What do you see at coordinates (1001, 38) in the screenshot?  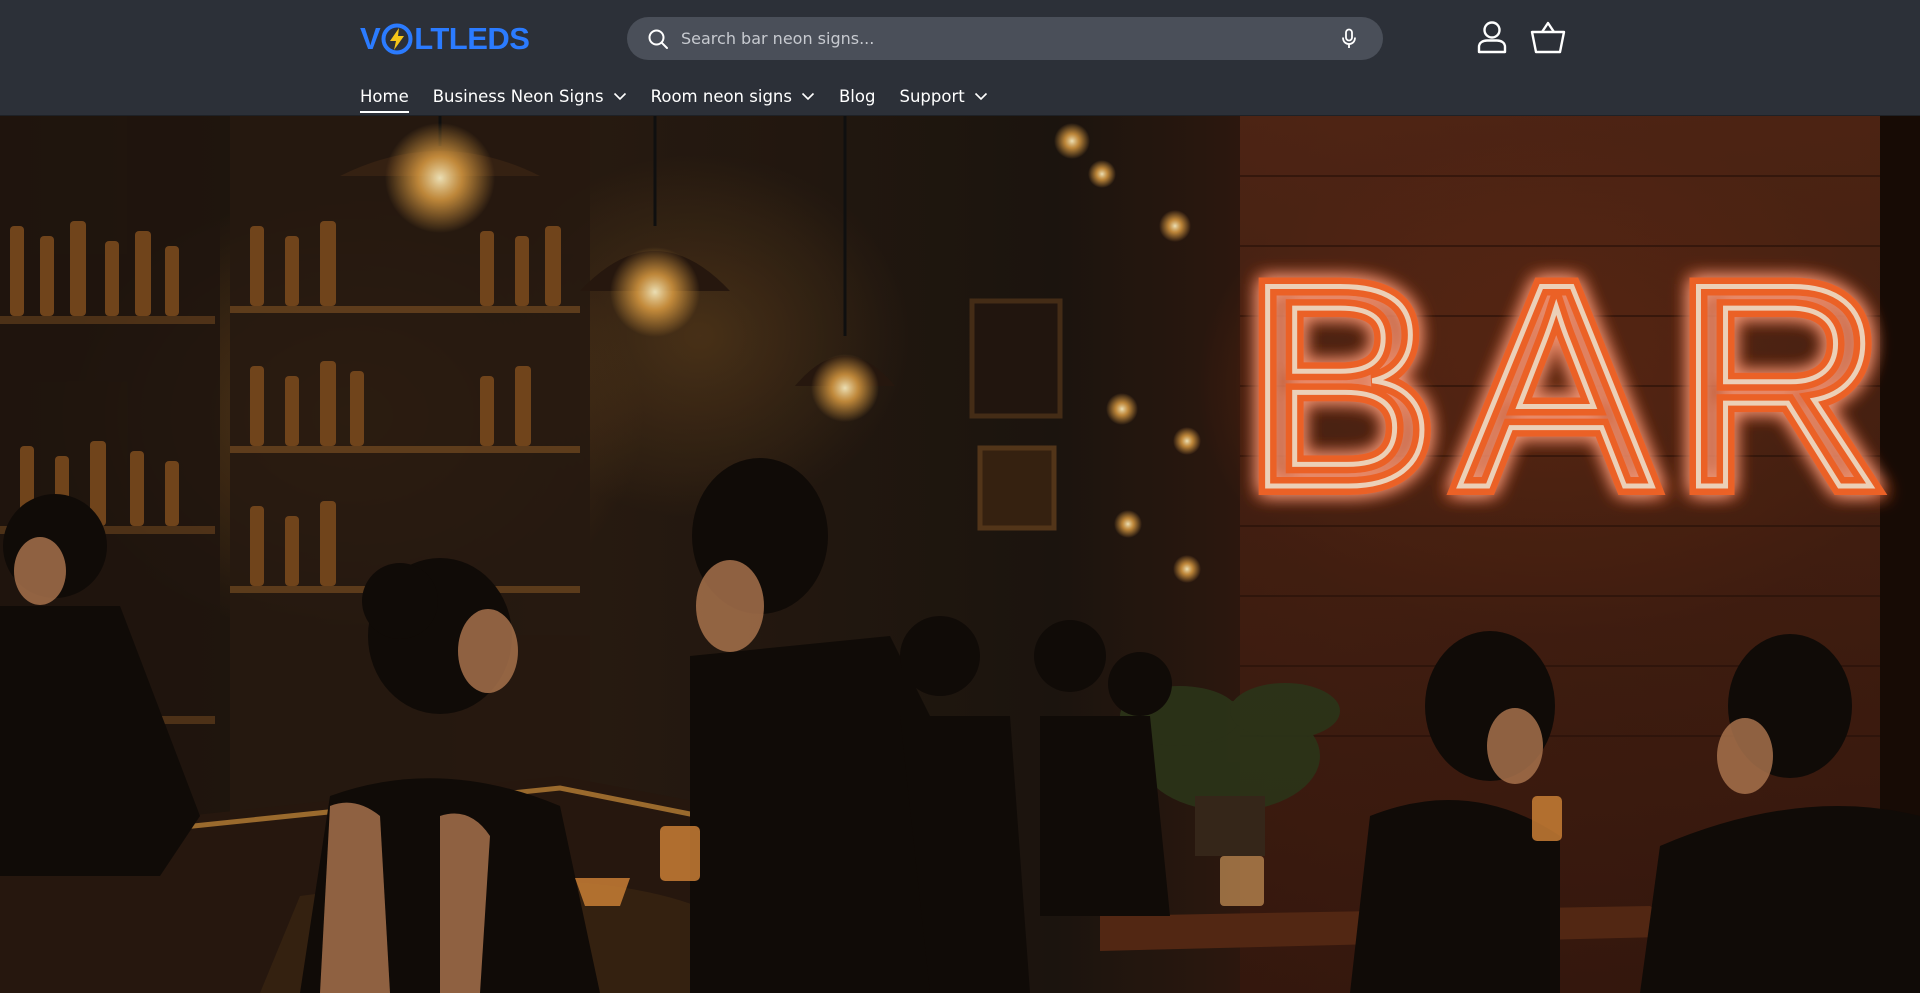 I see `search-input` at bounding box center [1001, 38].